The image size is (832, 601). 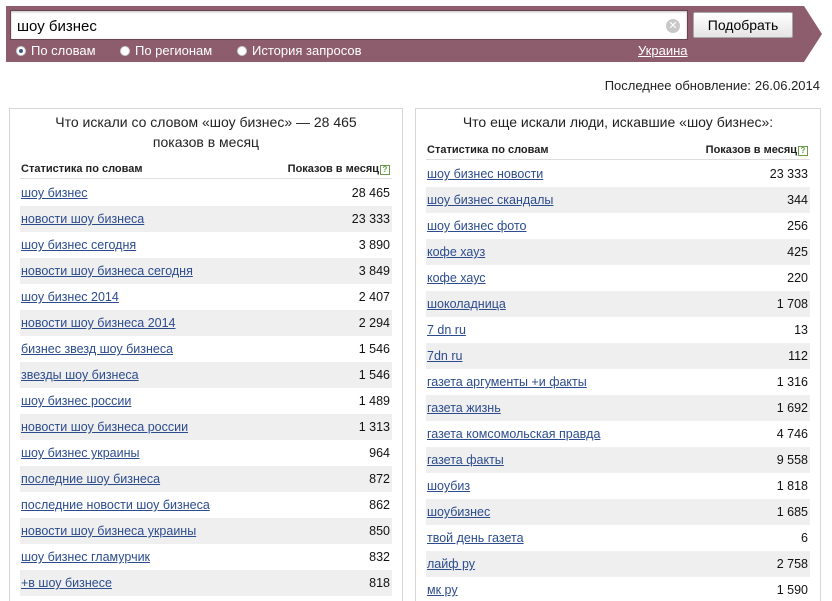 I want to click on radio-label: История запросов, so click(x=307, y=50).